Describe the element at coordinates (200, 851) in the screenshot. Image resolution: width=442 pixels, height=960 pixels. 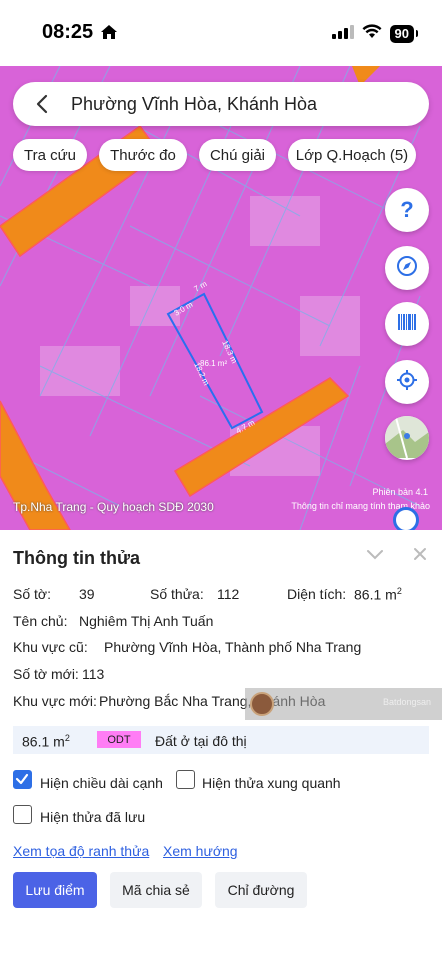
I see `view-direction-link: Xem hướng` at that location.